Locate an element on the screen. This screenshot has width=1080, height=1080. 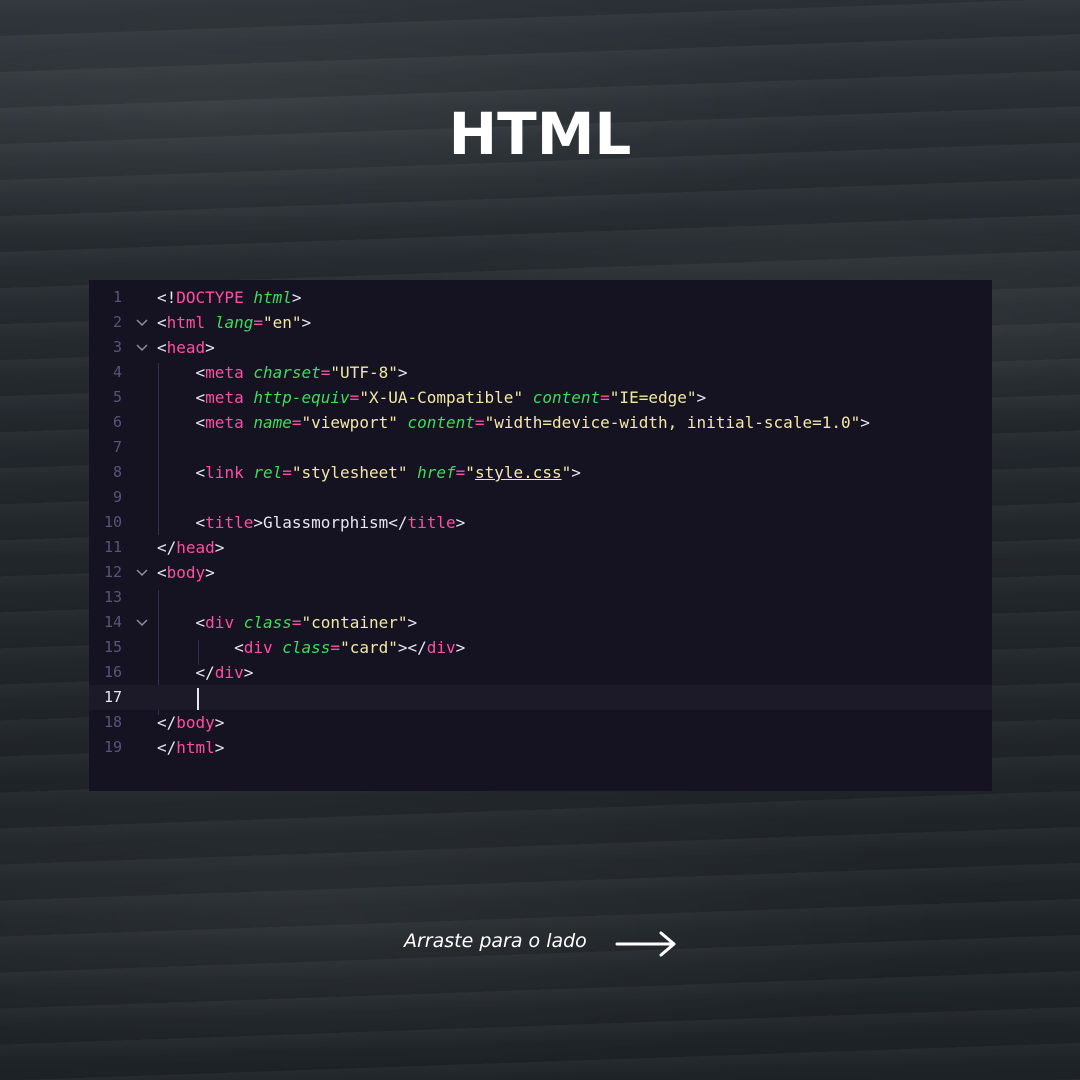
code-token-punc: ></ is located at coordinates (412, 647).